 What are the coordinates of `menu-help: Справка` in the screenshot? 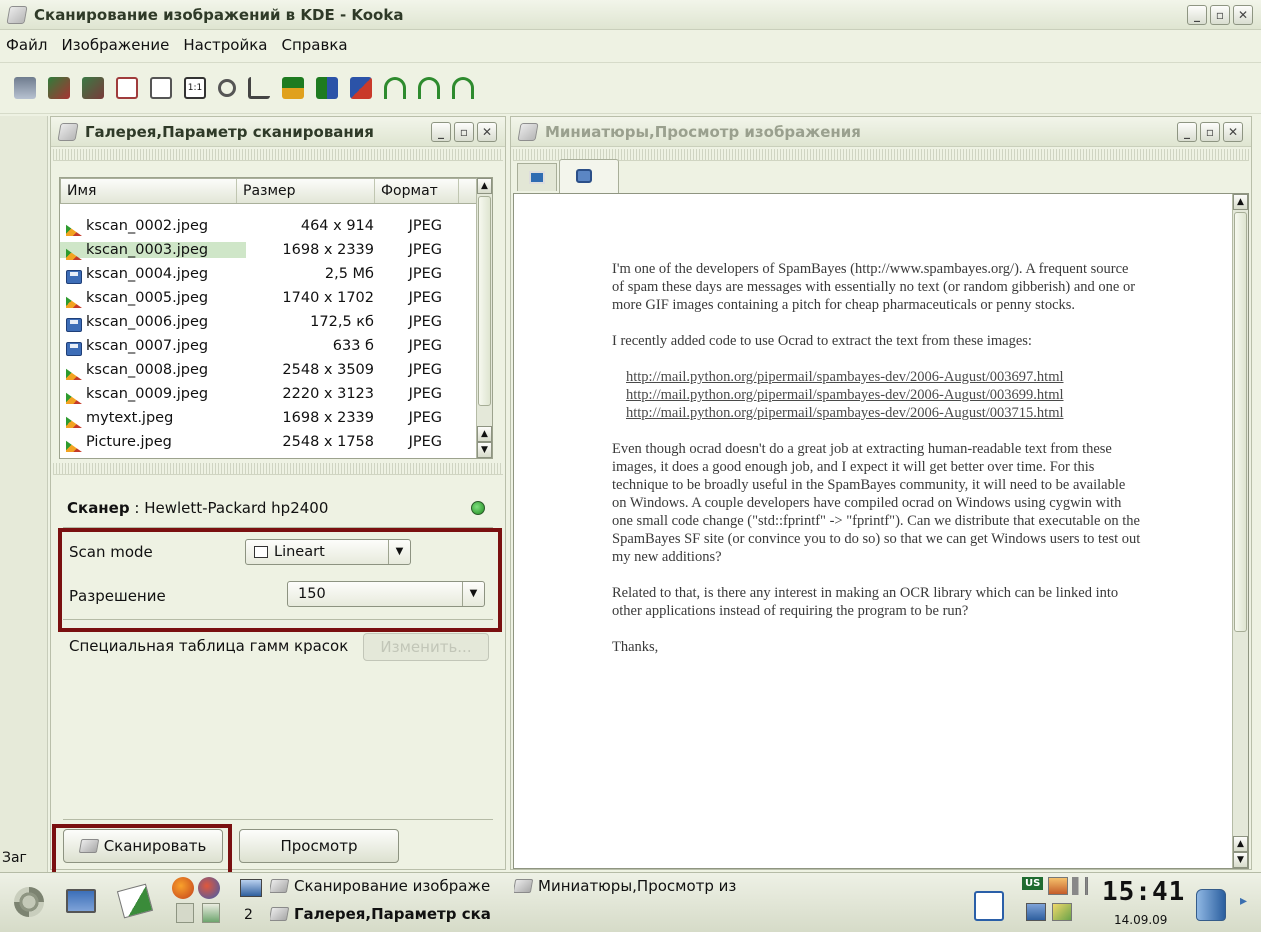 It's located at (314, 45).